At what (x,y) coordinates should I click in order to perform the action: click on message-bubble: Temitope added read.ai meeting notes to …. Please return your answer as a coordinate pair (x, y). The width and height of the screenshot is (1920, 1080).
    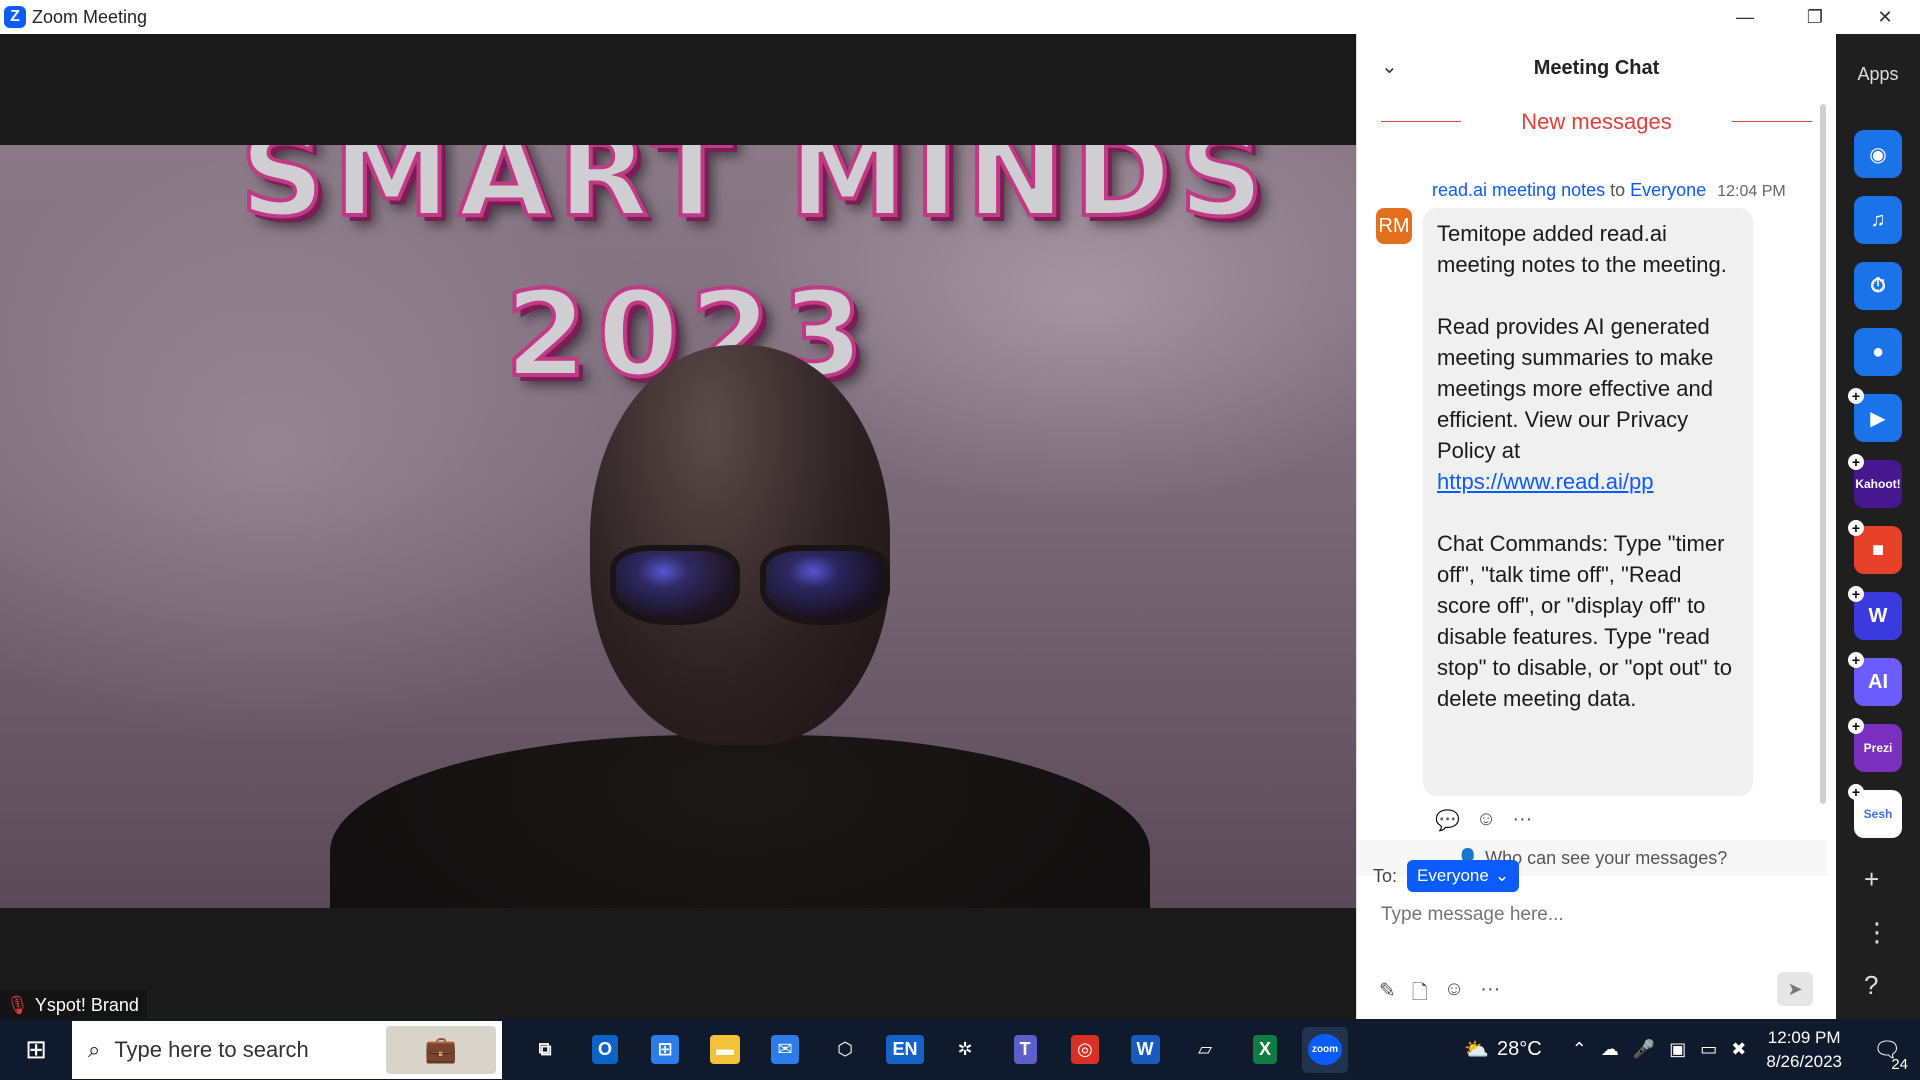
    Looking at the image, I should click on (1588, 502).